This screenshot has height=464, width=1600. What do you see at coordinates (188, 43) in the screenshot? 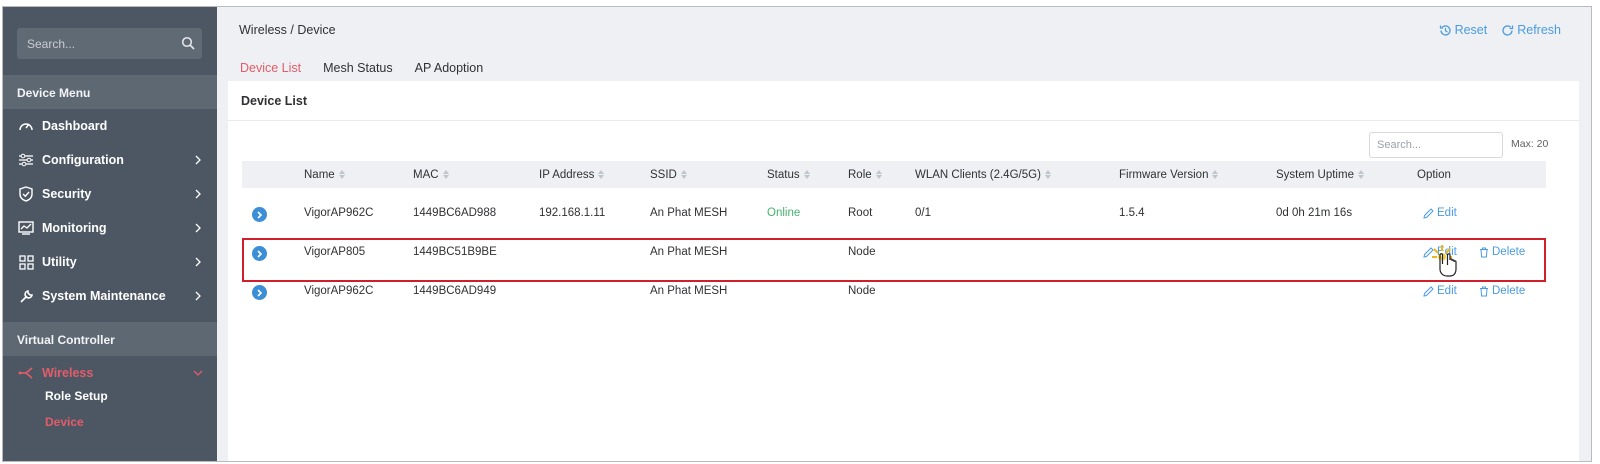
I see `search-icon` at bounding box center [188, 43].